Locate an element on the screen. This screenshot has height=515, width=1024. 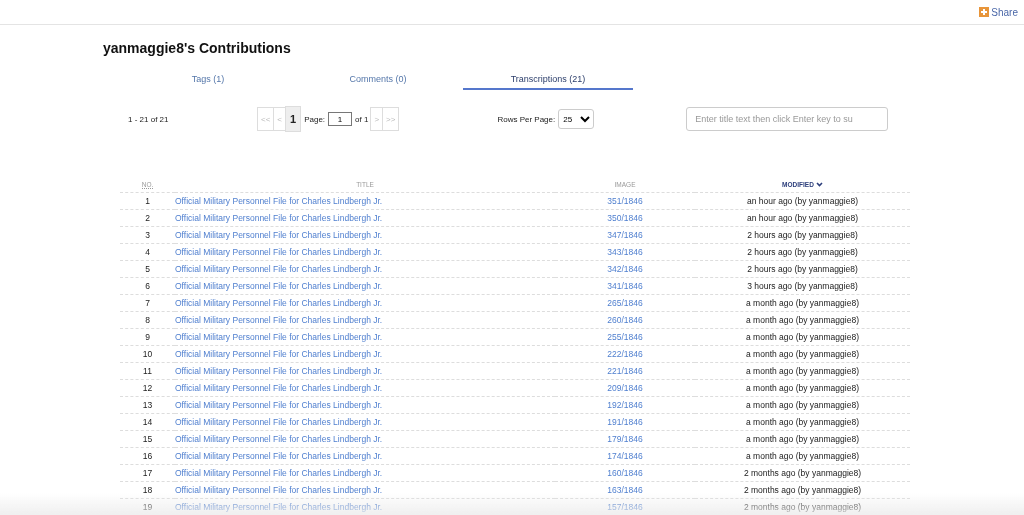
page-heading: yanmaggie8's Contributions is located at coordinates (197, 48).